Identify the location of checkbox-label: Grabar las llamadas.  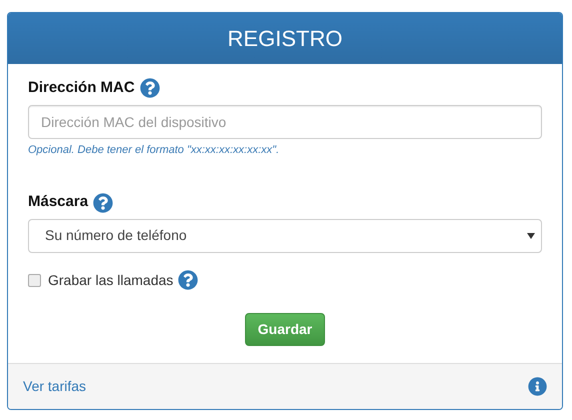
(111, 280).